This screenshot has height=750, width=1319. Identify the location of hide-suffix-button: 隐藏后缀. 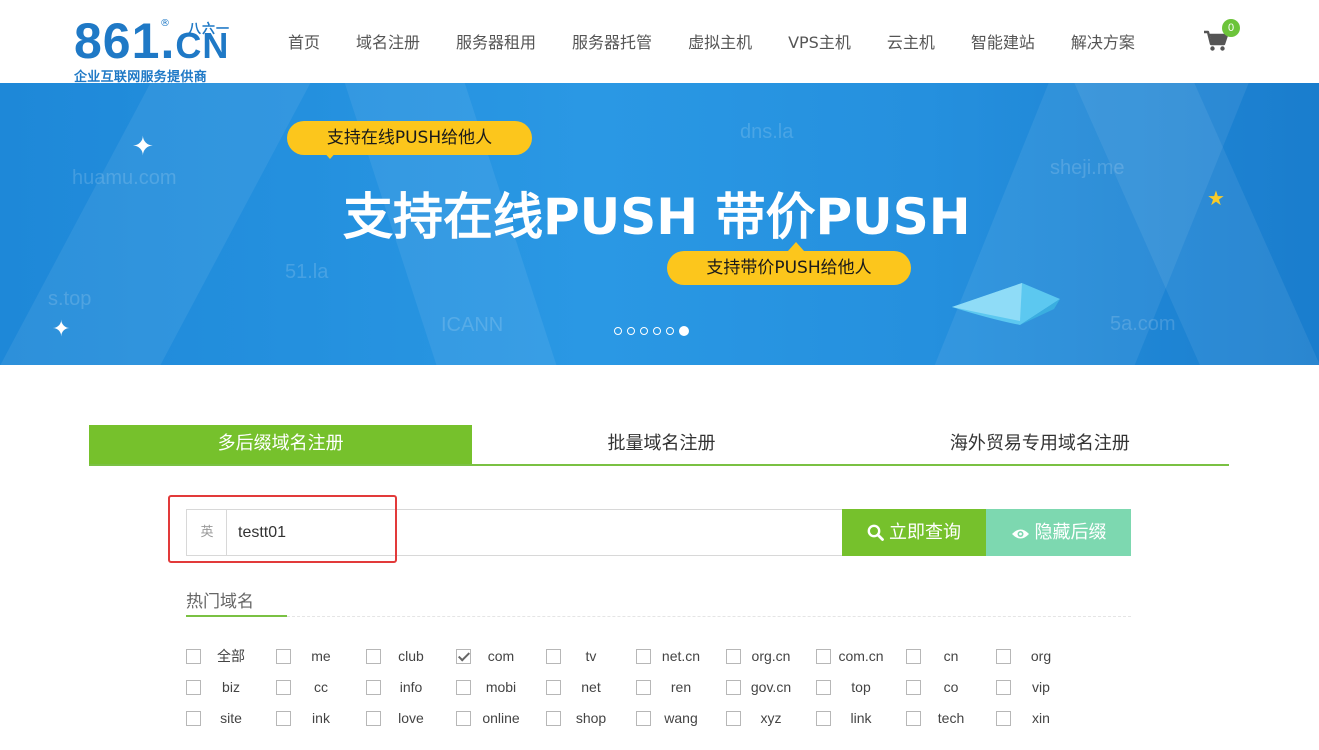
(1058, 532).